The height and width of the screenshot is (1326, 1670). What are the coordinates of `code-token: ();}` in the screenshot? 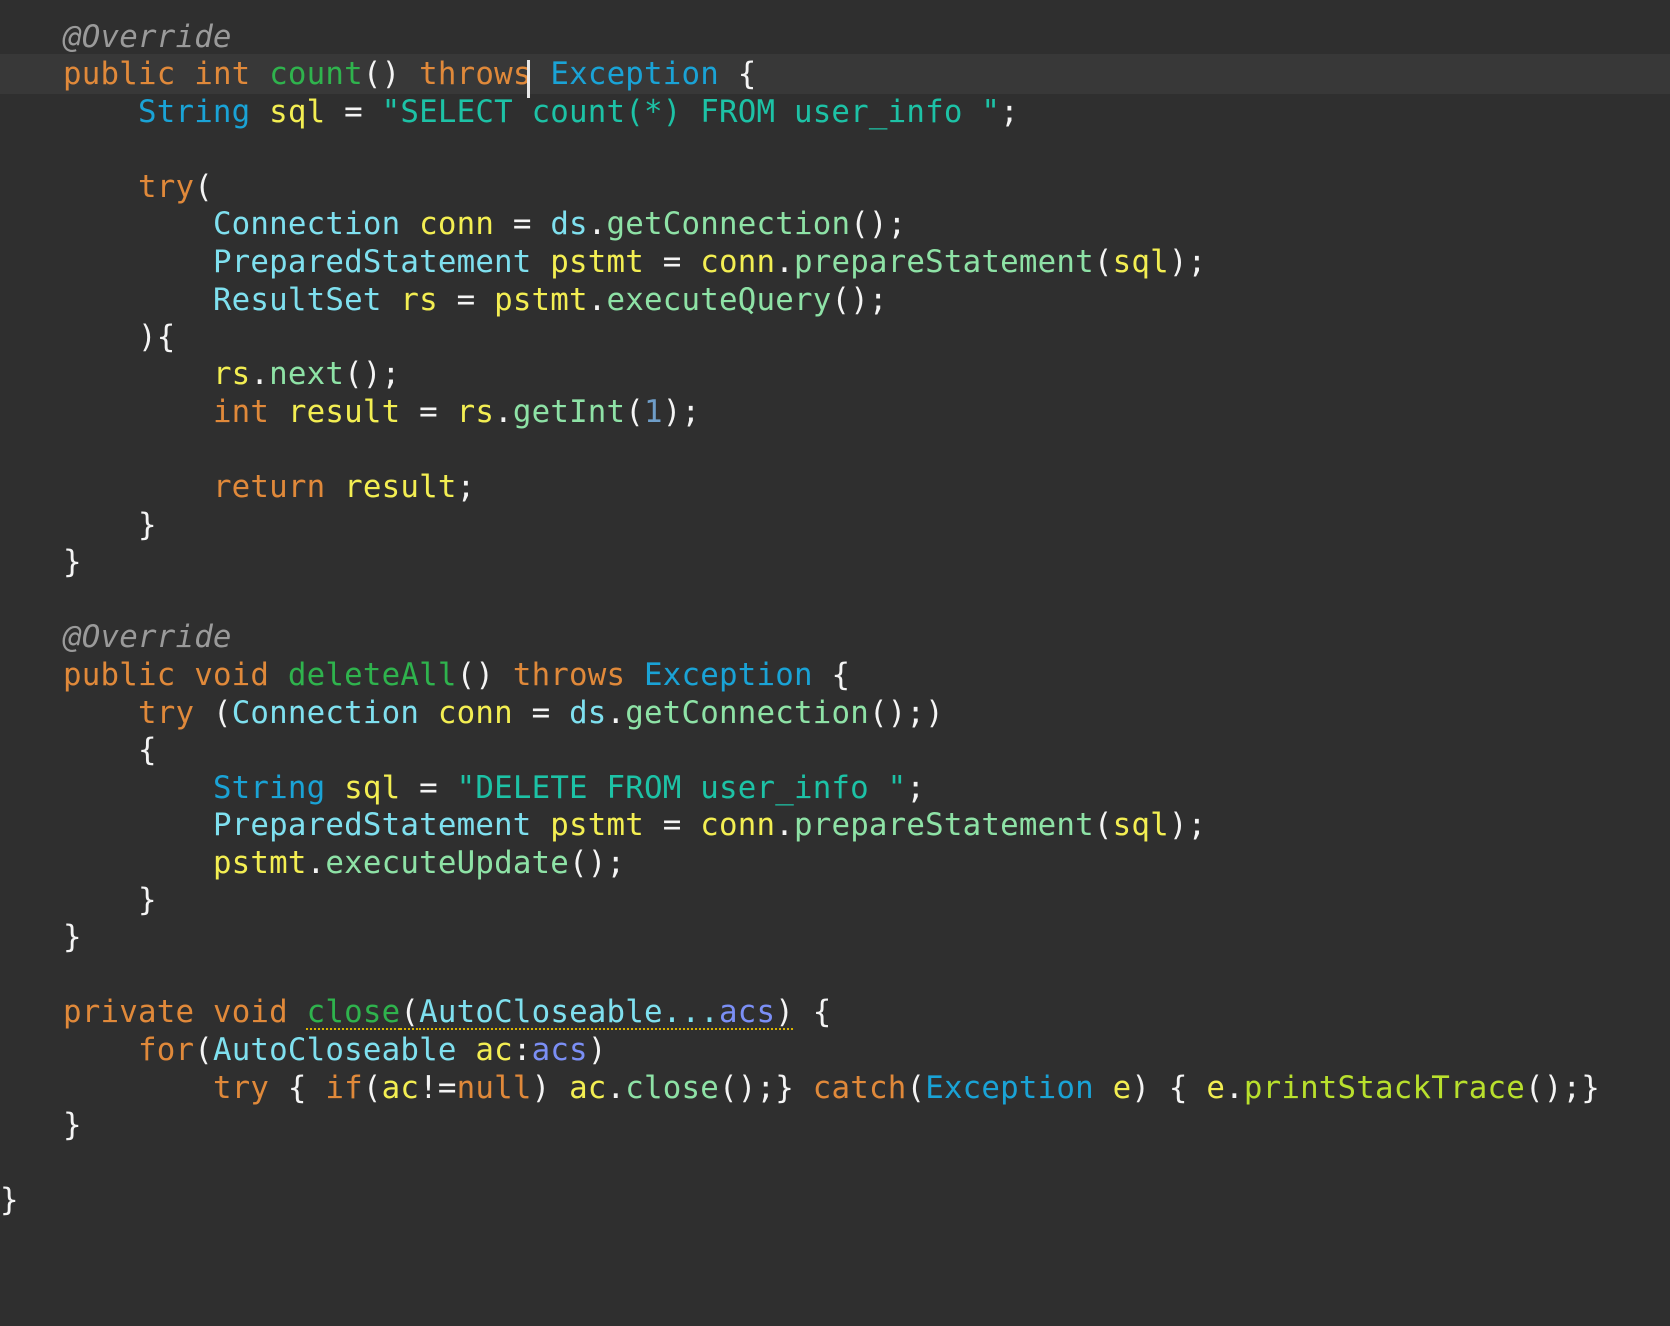 It's located at (766, 1088).